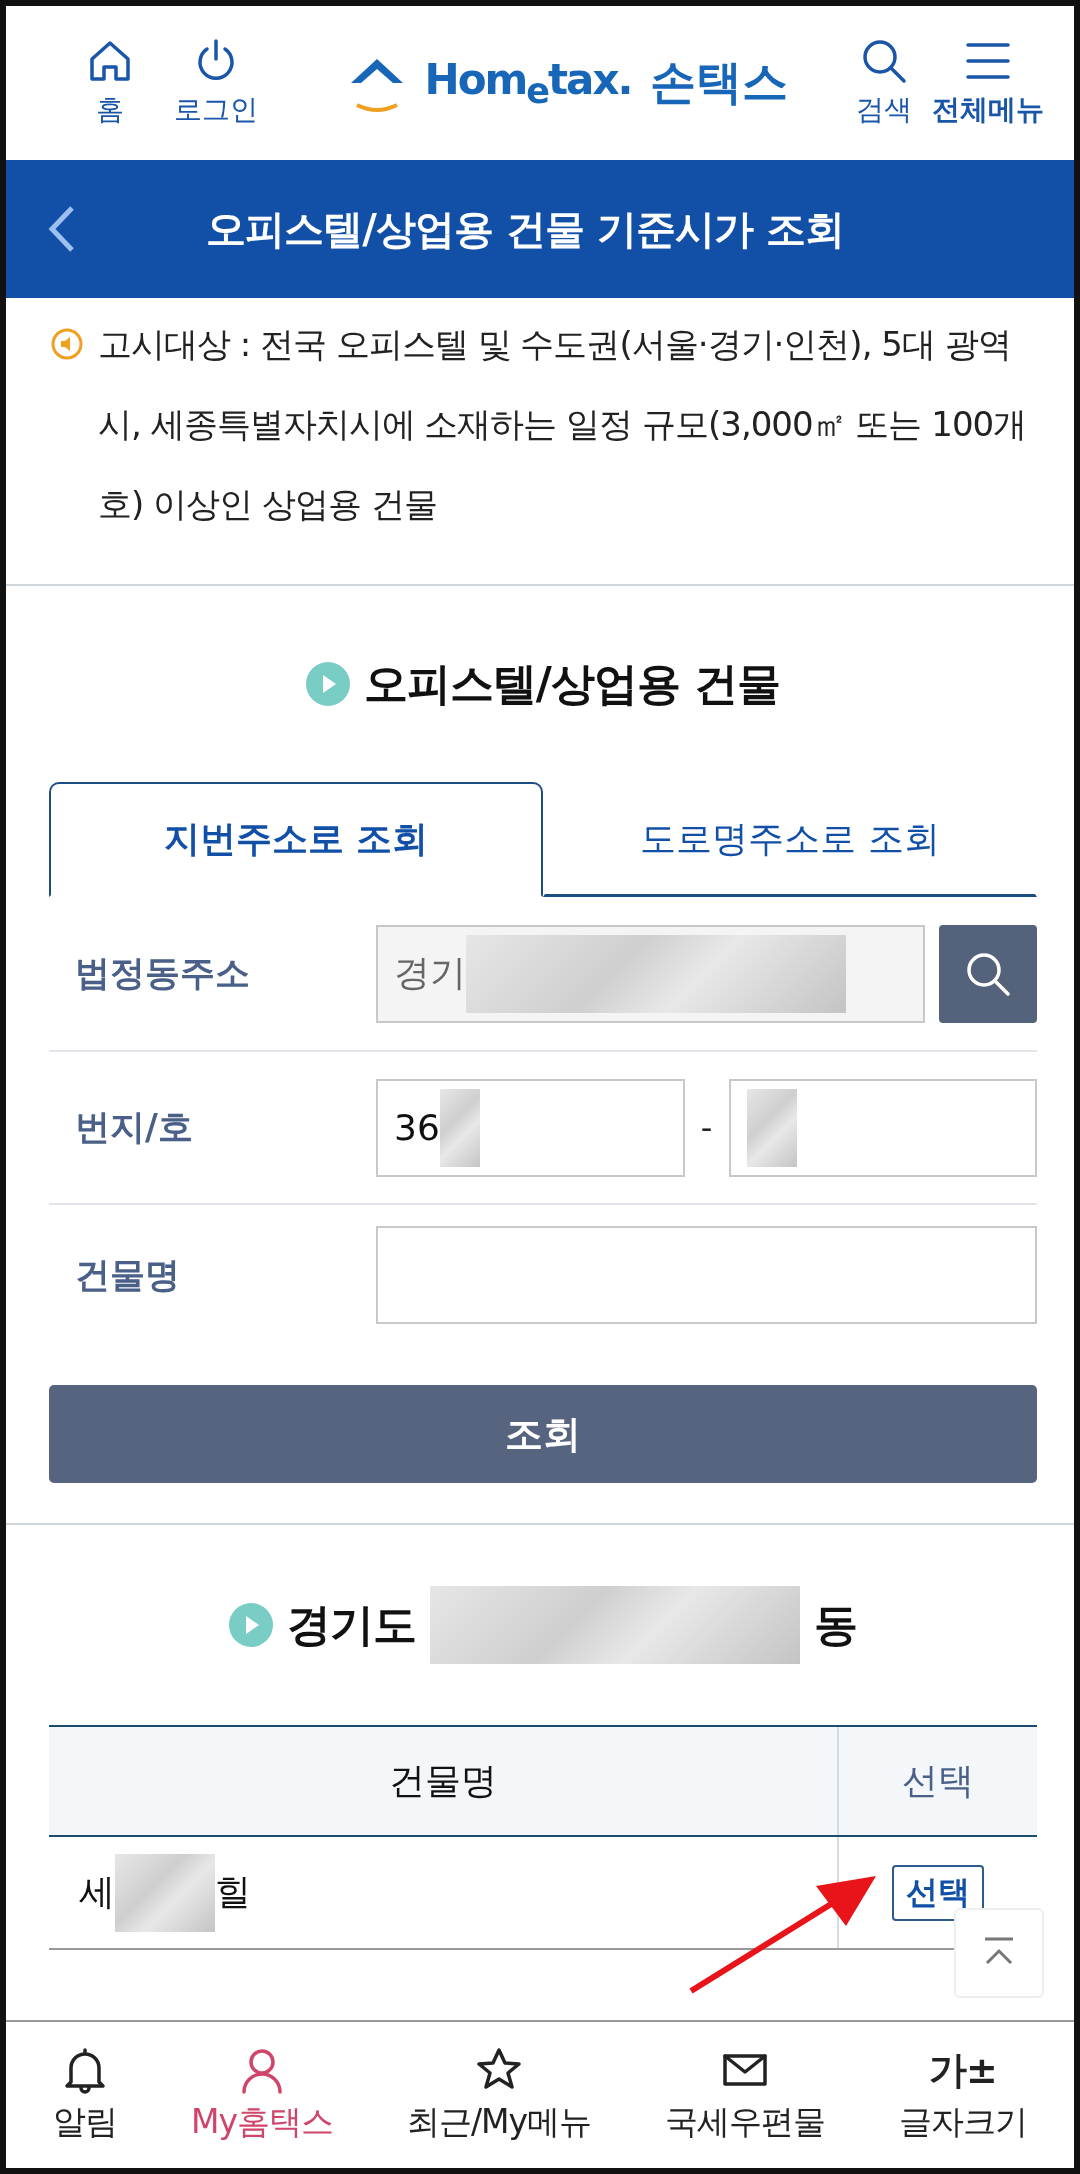 The image size is (1080, 2174). Describe the element at coordinates (530, 1127) in the screenshot. I see `input-field: 36` at that location.